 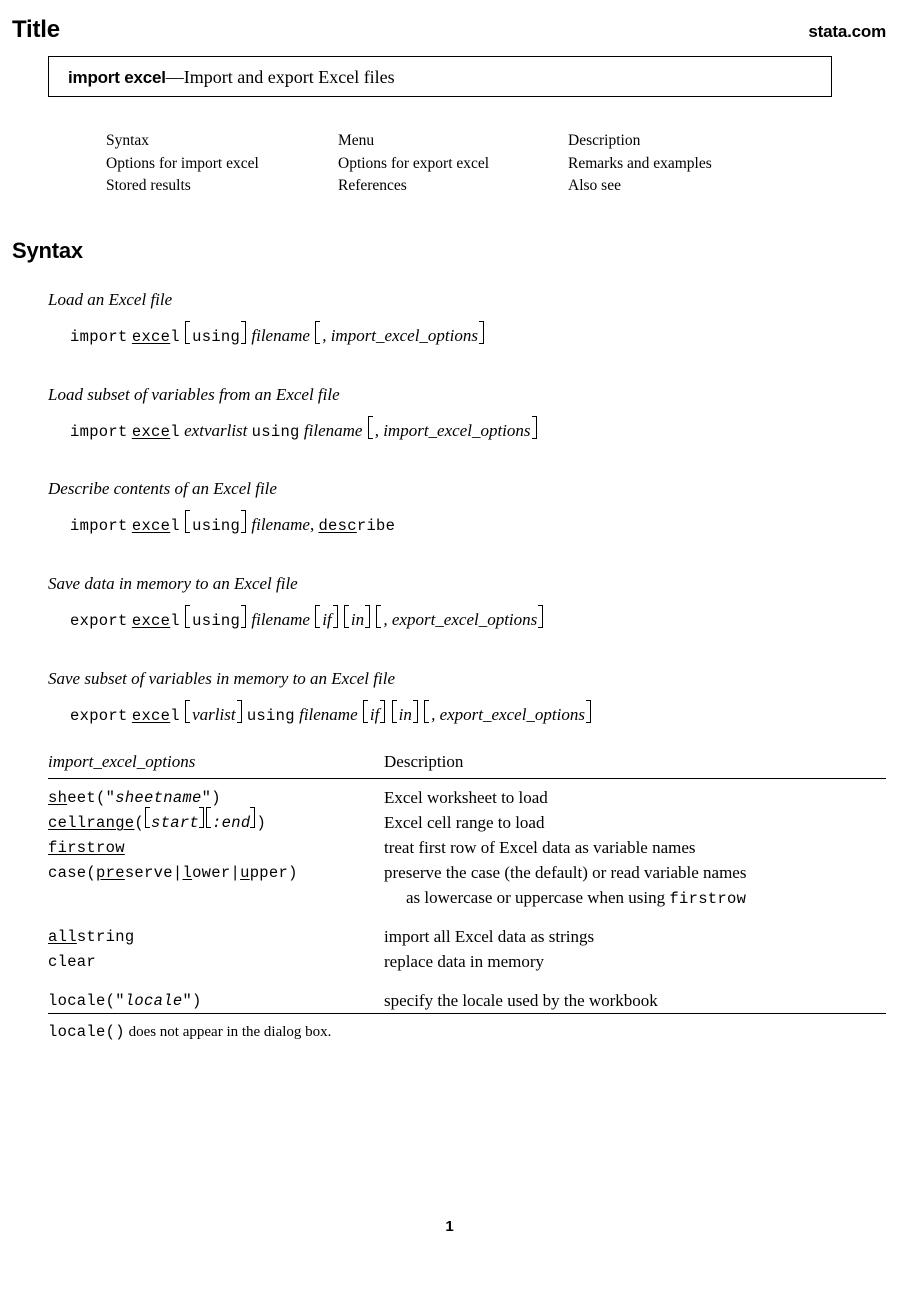 I want to click on token-ribe: ribe, so click(x=376, y=526).